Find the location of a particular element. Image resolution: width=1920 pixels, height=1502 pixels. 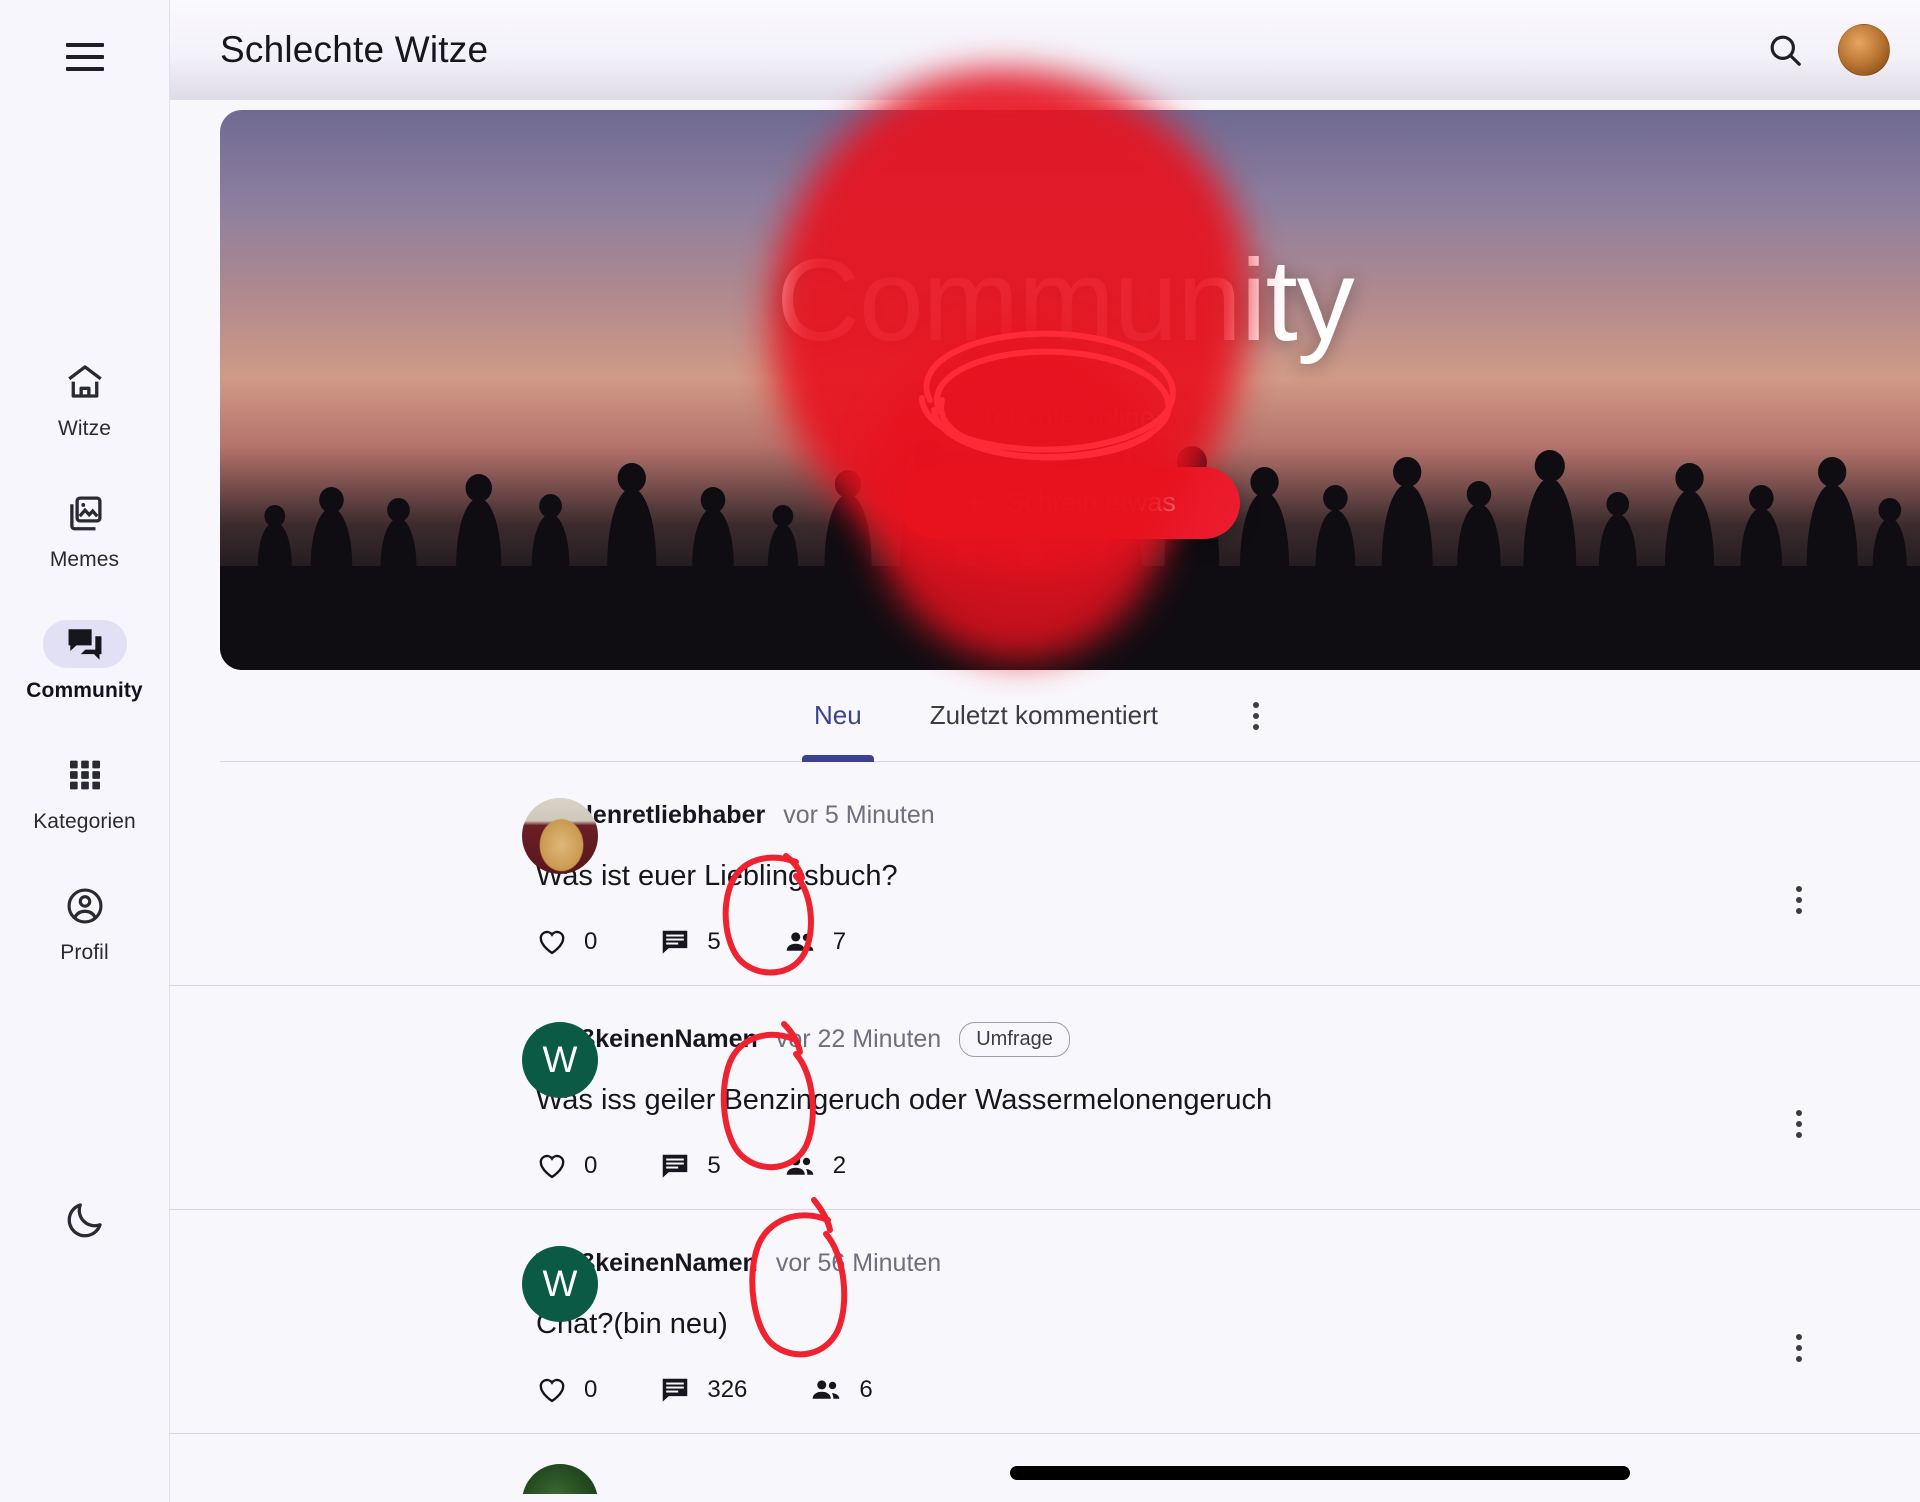

page-title: Schlechte Witze is located at coordinates (354, 49).